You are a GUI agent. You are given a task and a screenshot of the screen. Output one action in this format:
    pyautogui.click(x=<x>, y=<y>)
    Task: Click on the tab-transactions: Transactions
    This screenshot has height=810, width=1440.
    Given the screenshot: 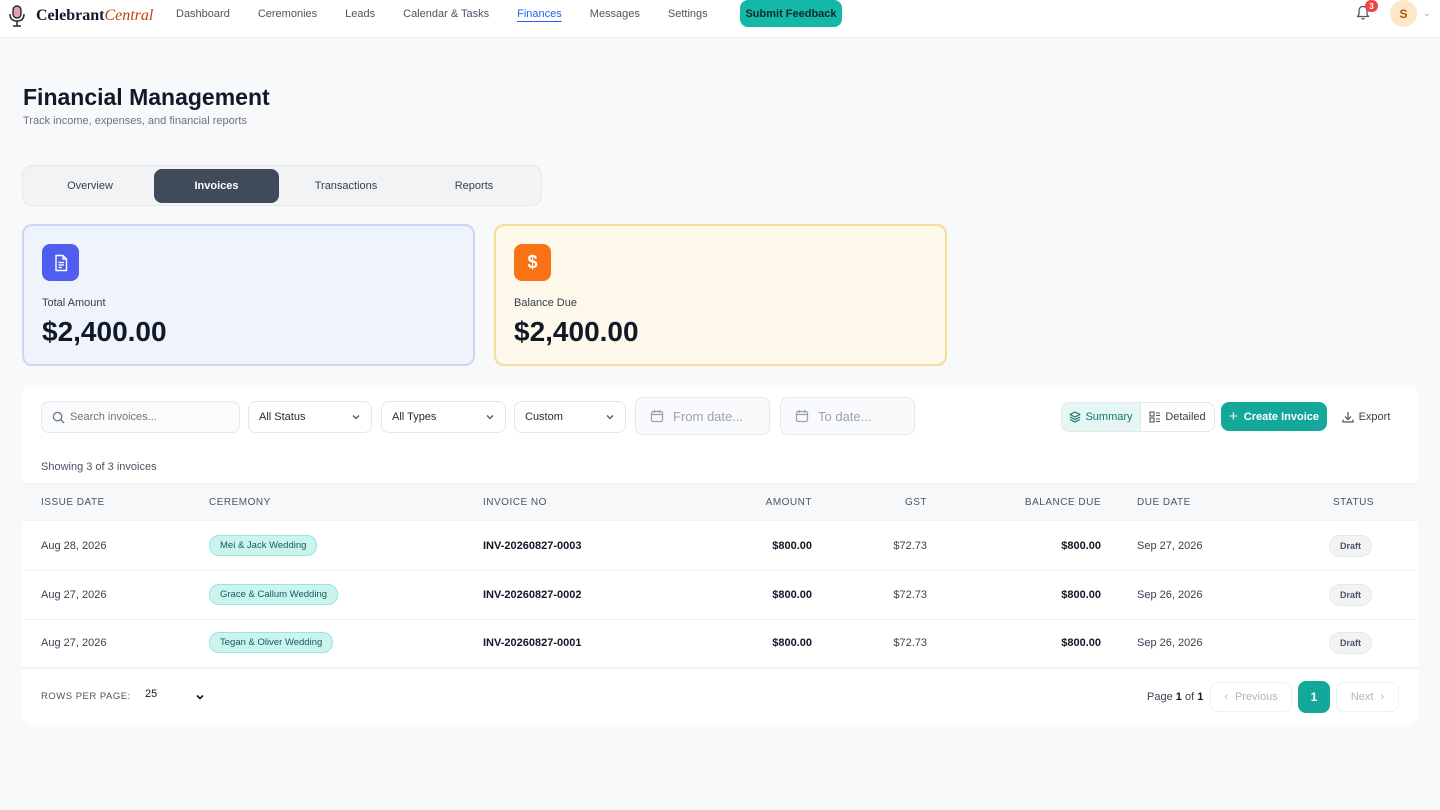 What is the action you would take?
    pyautogui.click(x=346, y=186)
    